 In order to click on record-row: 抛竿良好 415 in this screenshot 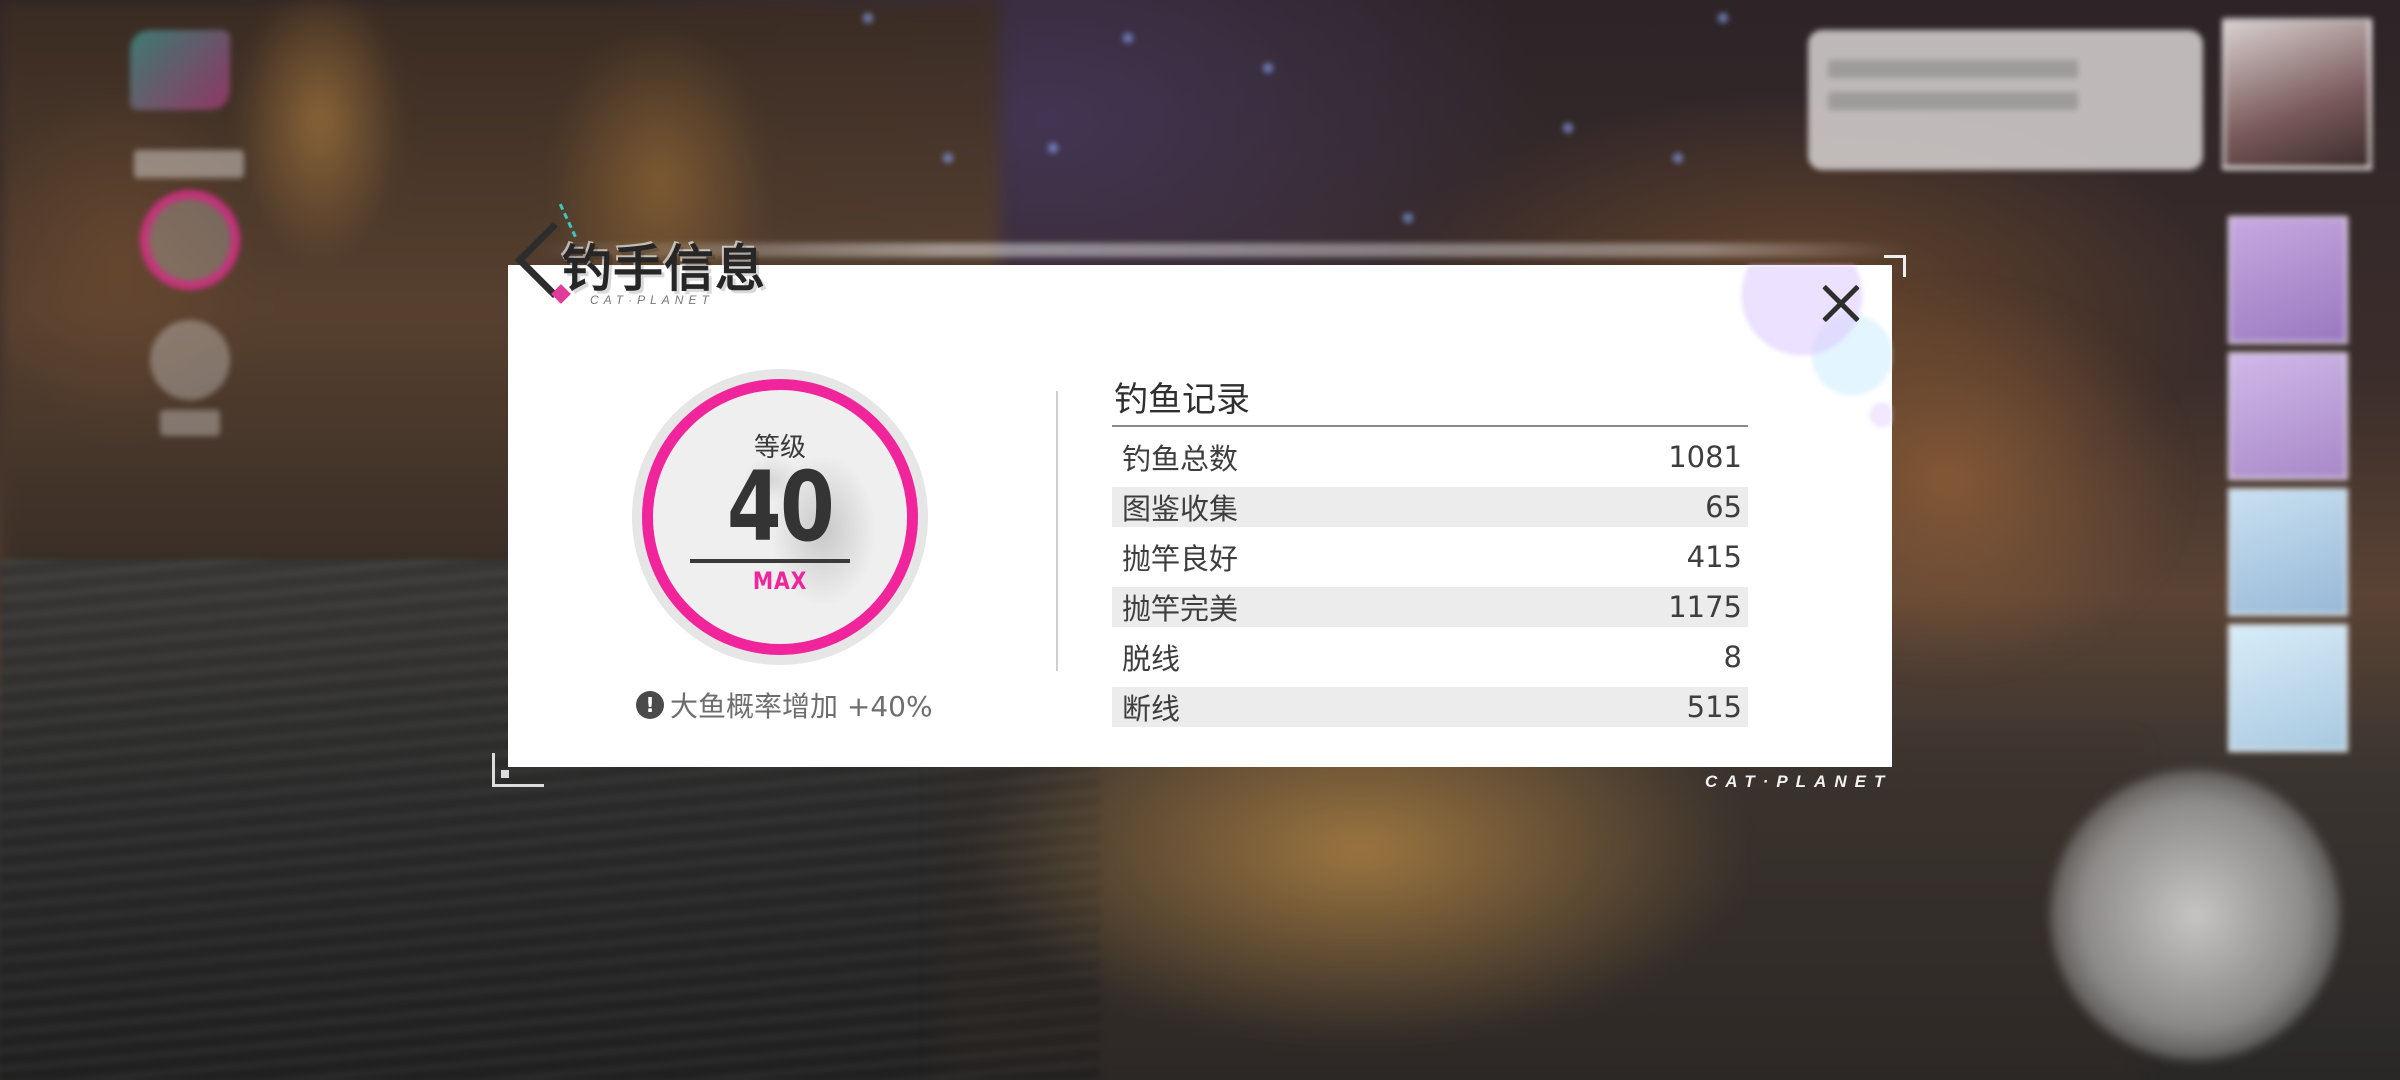, I will do `click(1430, 557)`.